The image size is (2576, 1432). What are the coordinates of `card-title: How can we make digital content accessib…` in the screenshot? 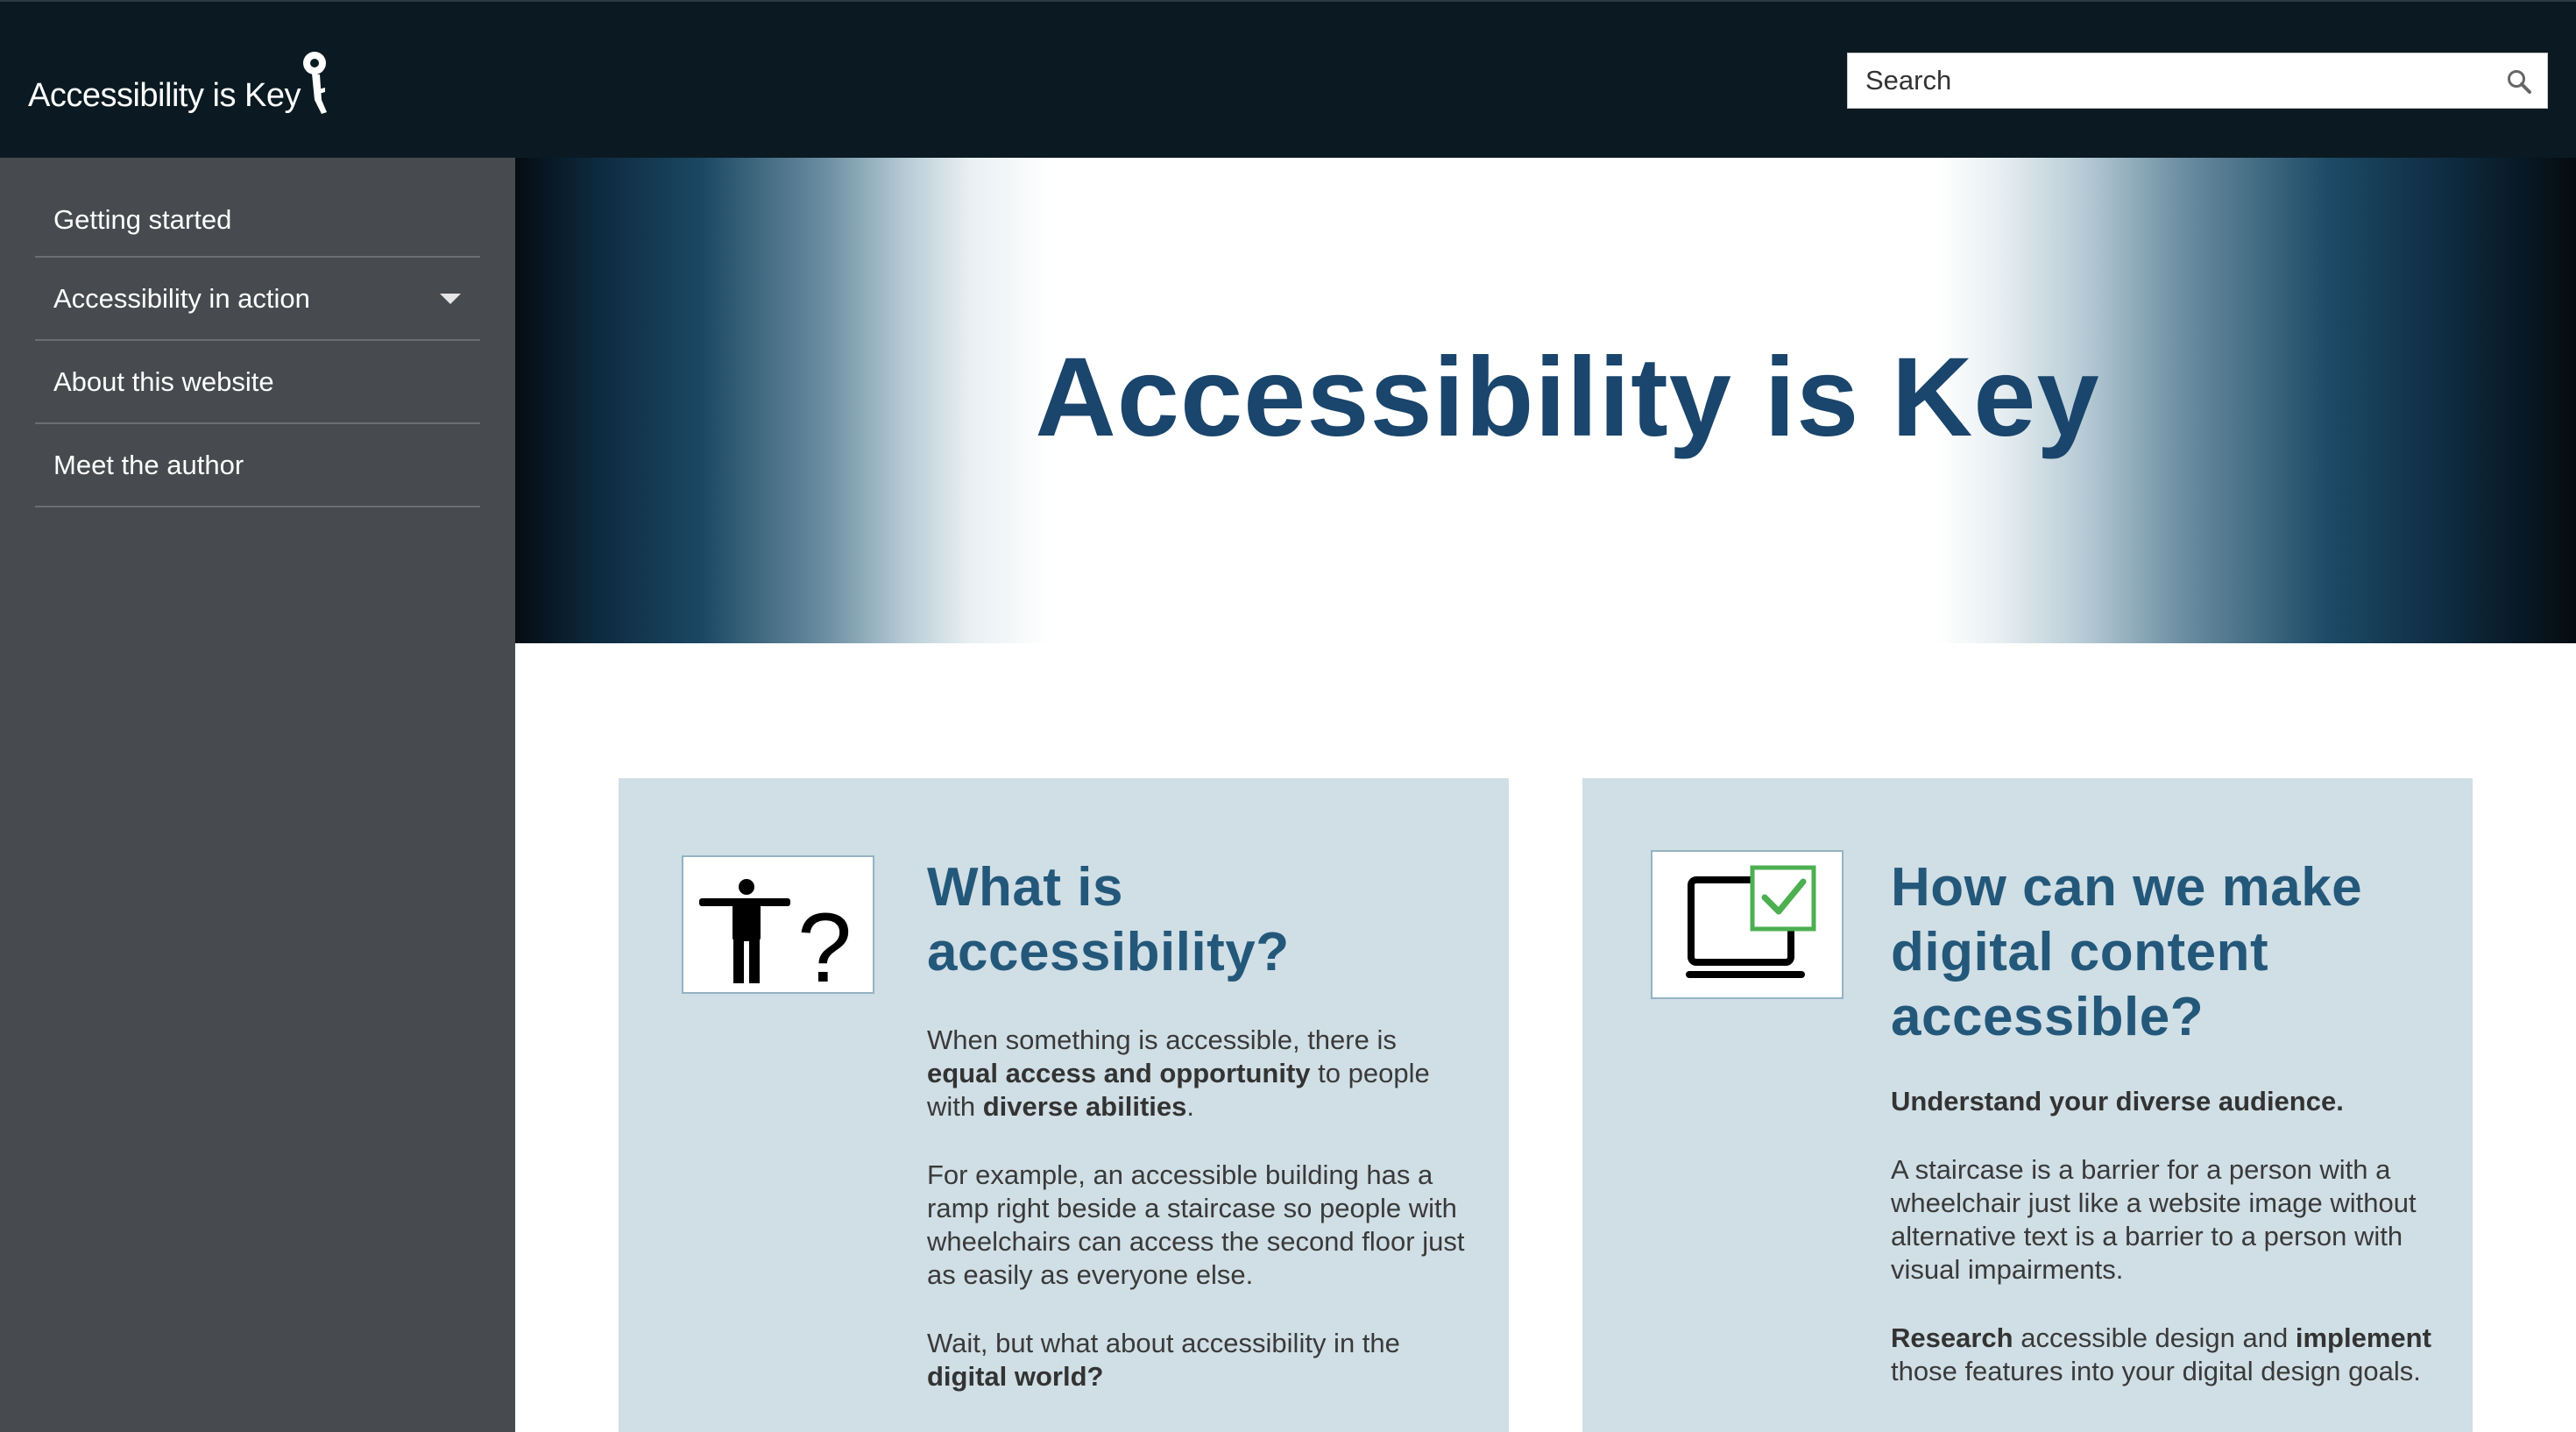 It's located at (2127, 952).